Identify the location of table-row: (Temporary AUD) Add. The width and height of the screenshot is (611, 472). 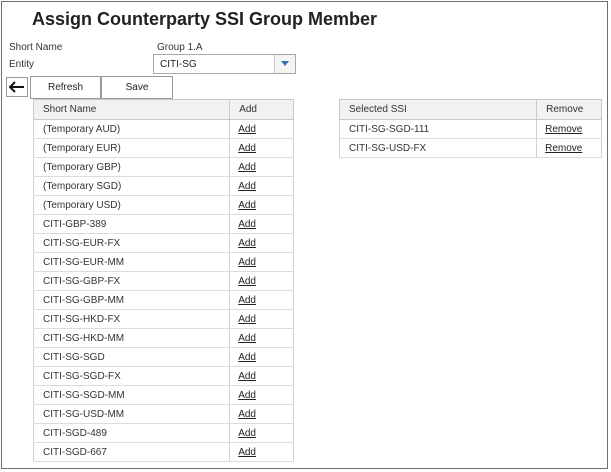
(163, 129).